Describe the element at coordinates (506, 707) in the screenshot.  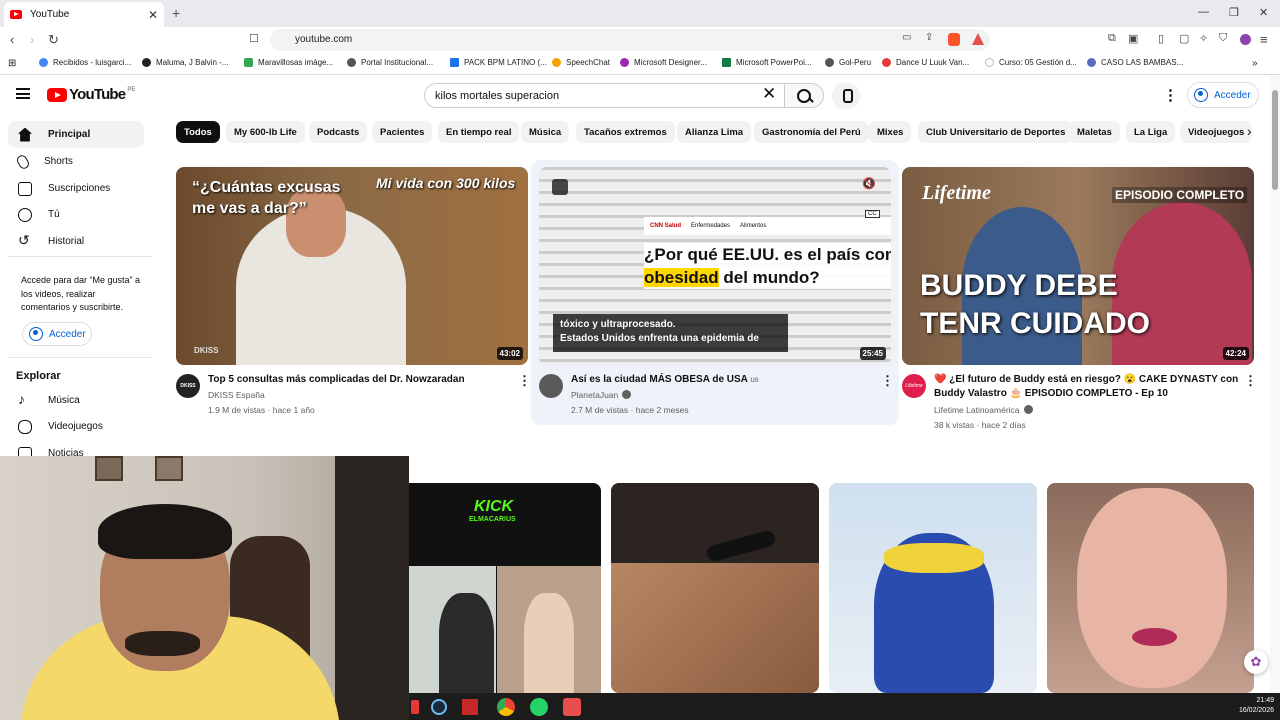
I see `chrome-icon` at that location.